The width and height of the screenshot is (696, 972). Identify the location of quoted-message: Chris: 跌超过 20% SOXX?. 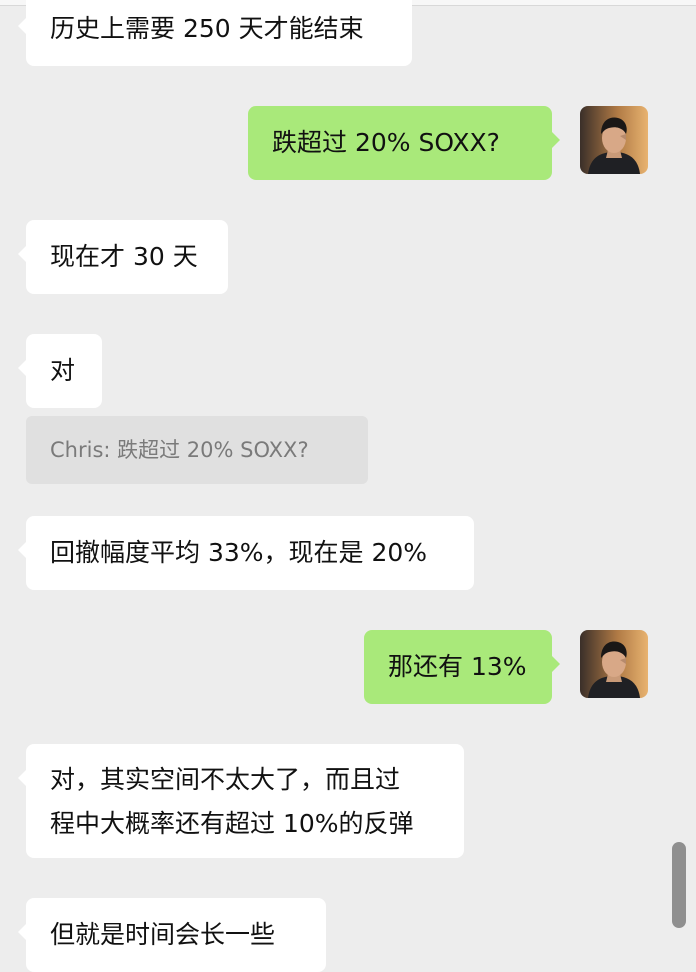
(197, 450).